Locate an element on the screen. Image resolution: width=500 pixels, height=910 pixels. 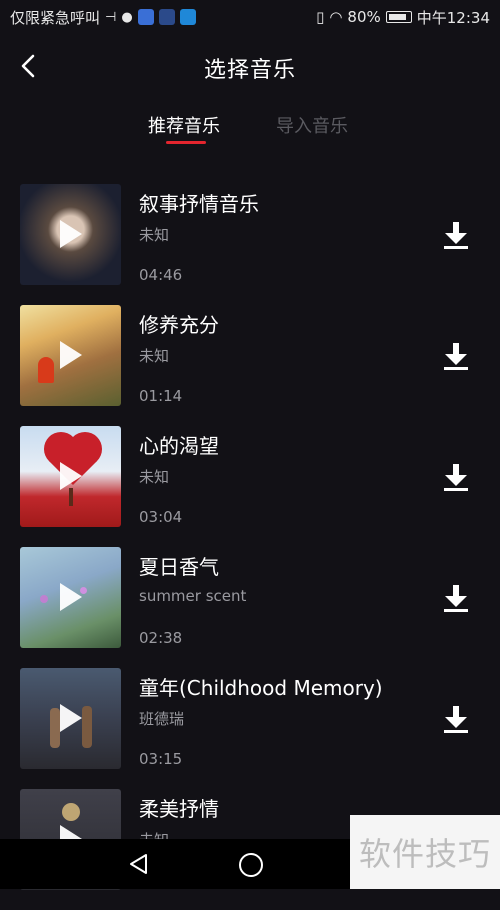
tab-import-music: 导入音乐 is located at coordinates (312, 125).